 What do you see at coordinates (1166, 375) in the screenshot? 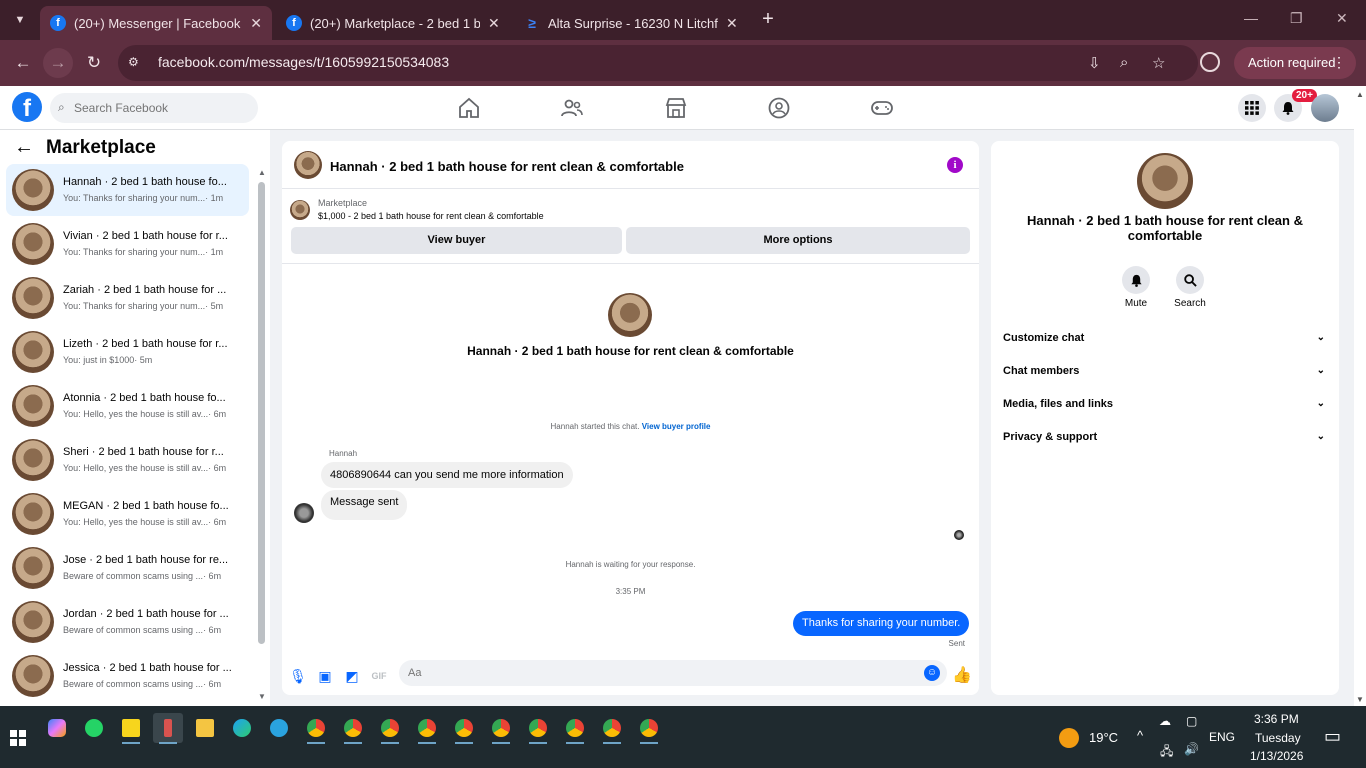
I see `chat-members-section: Chat members ⌄` at bounding box center [1166, 375].